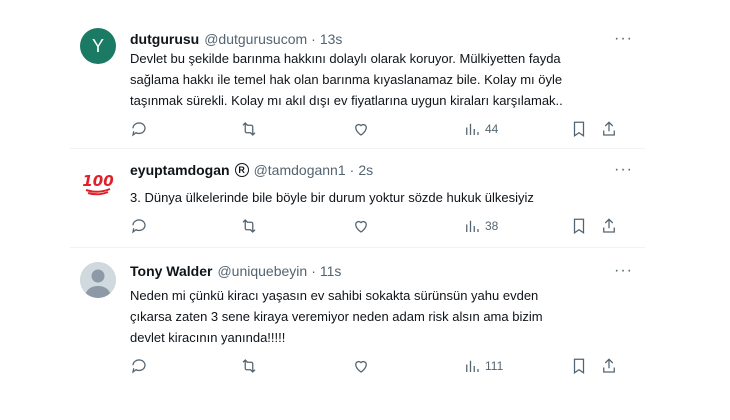  I want to click on tweet-header: eyuptamdogan R @tamdogann1 · 2s ···, so click(383, 170).